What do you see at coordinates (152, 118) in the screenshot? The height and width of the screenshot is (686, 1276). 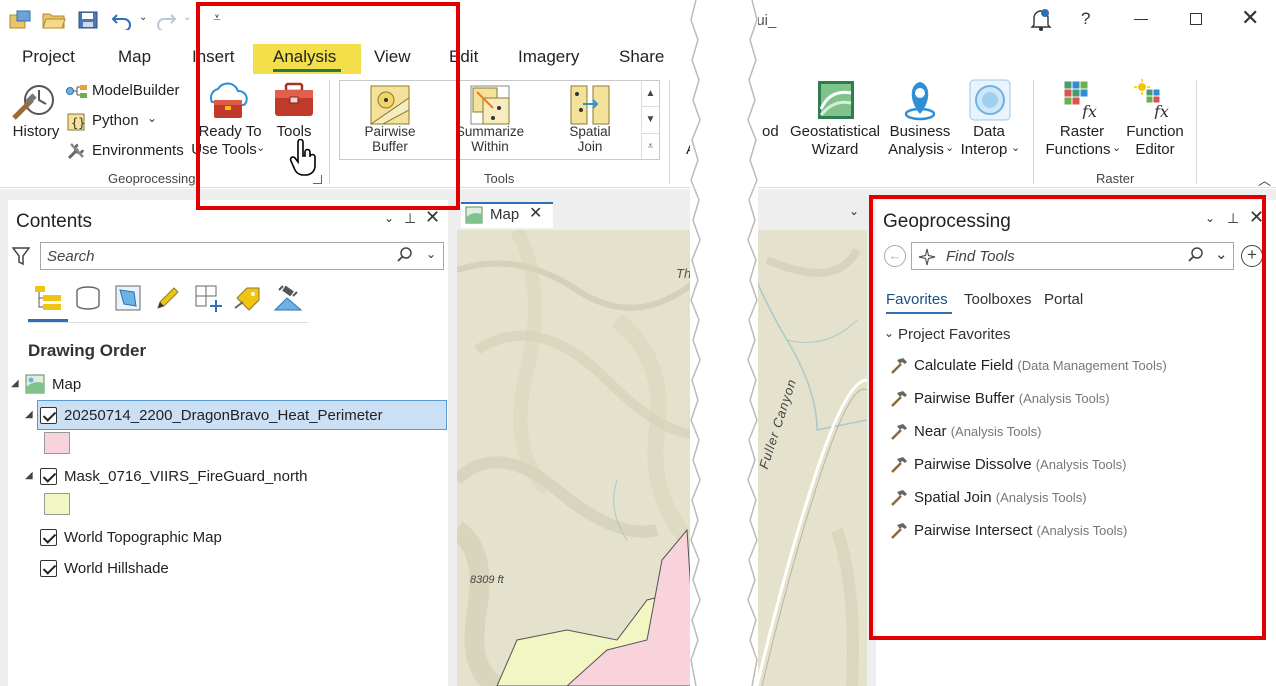 I see `python-dropdown-icon: ⌄` at bounding box center [152, 118].